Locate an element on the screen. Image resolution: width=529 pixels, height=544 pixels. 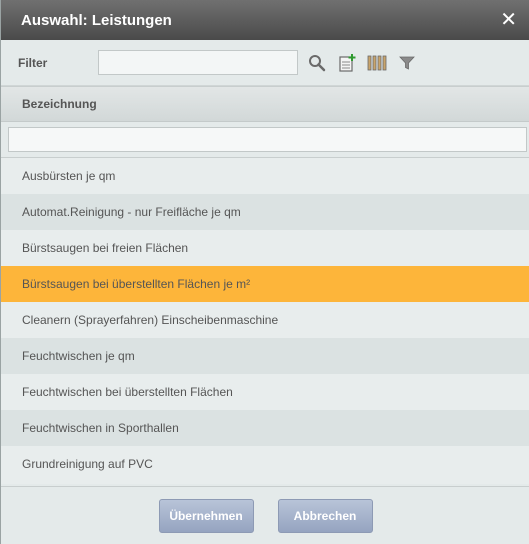
filter-toolbar: Filter is located at coordinates (265, 63).